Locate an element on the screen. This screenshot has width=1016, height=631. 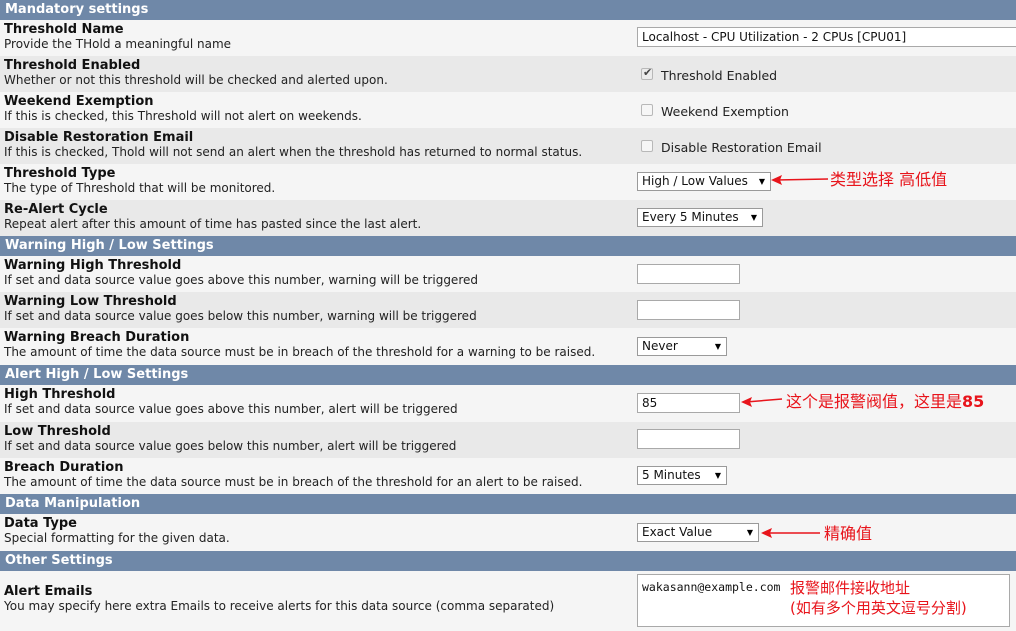
label-re-alert-cycle: Re-Alert Cycle is located at coordinates (56, 209).